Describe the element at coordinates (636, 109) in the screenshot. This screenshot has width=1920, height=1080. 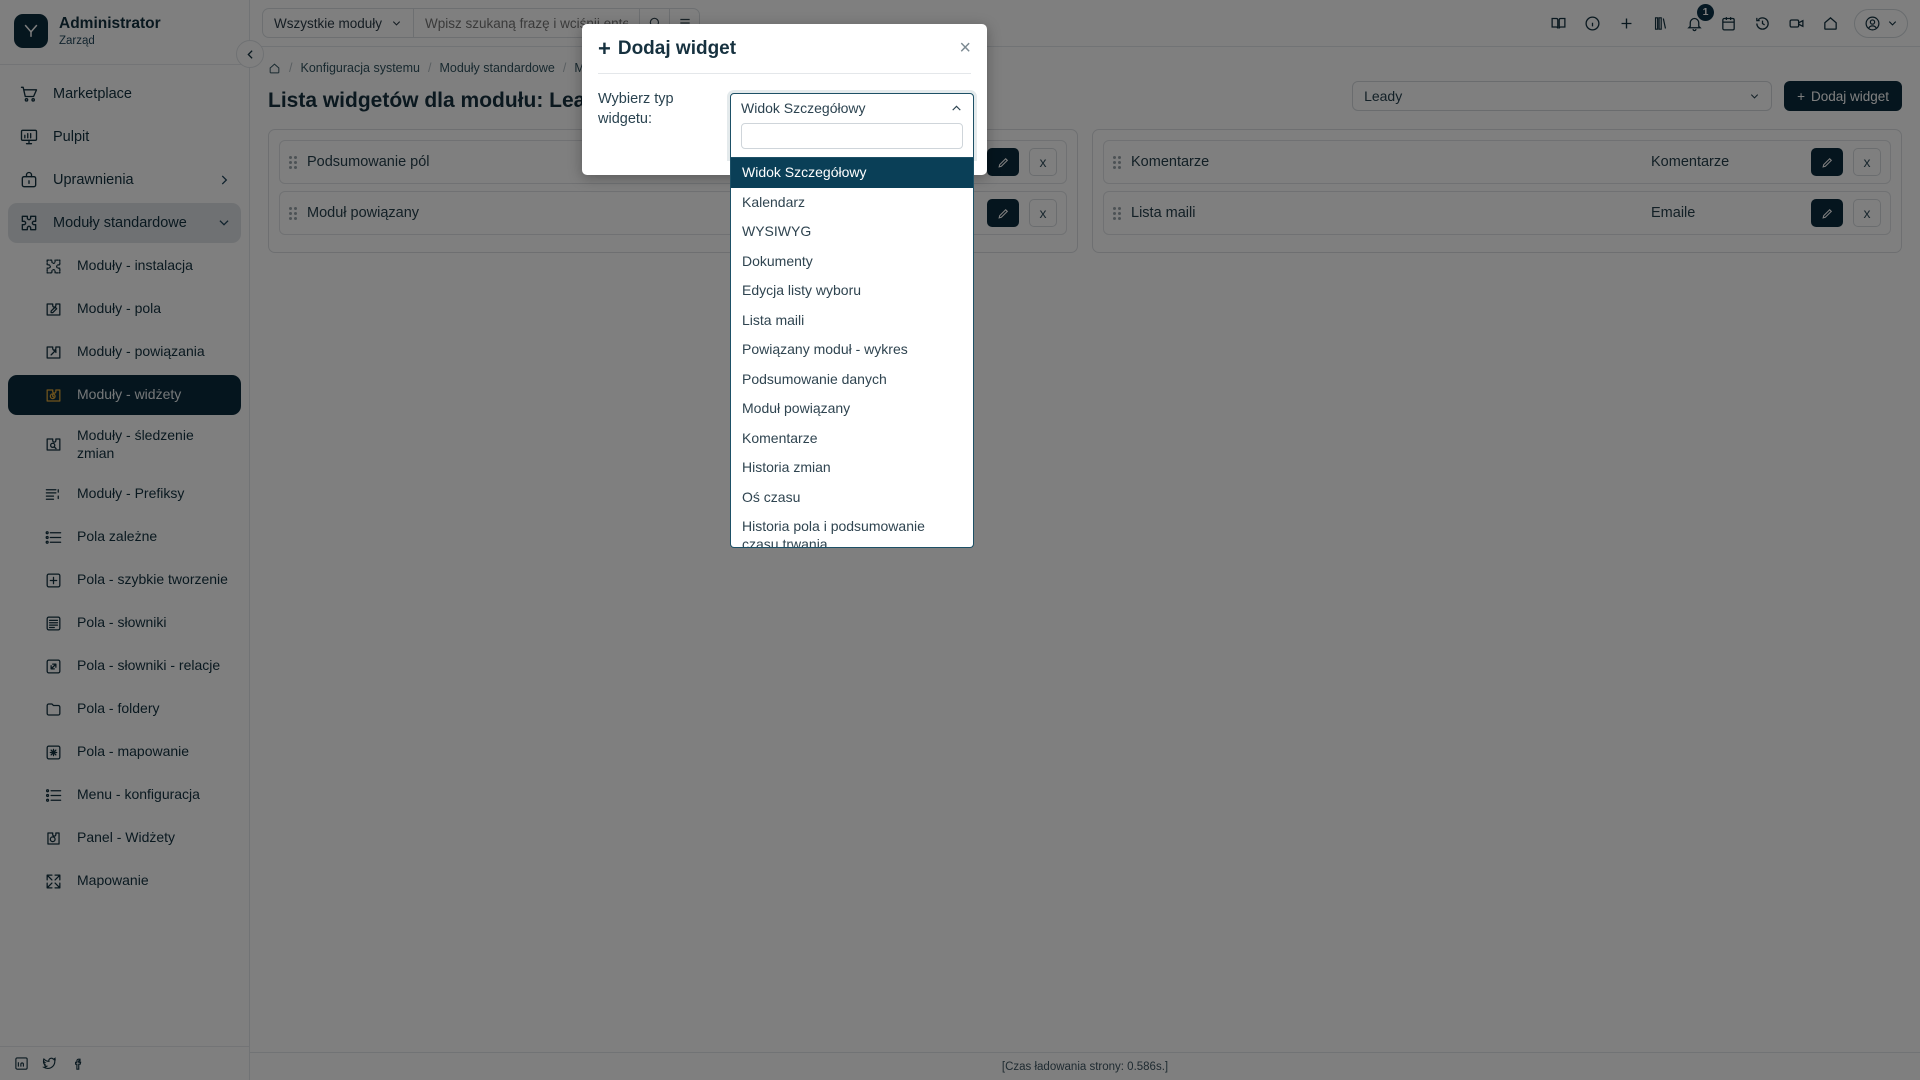
I see `widget-type-label: Wybierz typ widgetu:` at that location.